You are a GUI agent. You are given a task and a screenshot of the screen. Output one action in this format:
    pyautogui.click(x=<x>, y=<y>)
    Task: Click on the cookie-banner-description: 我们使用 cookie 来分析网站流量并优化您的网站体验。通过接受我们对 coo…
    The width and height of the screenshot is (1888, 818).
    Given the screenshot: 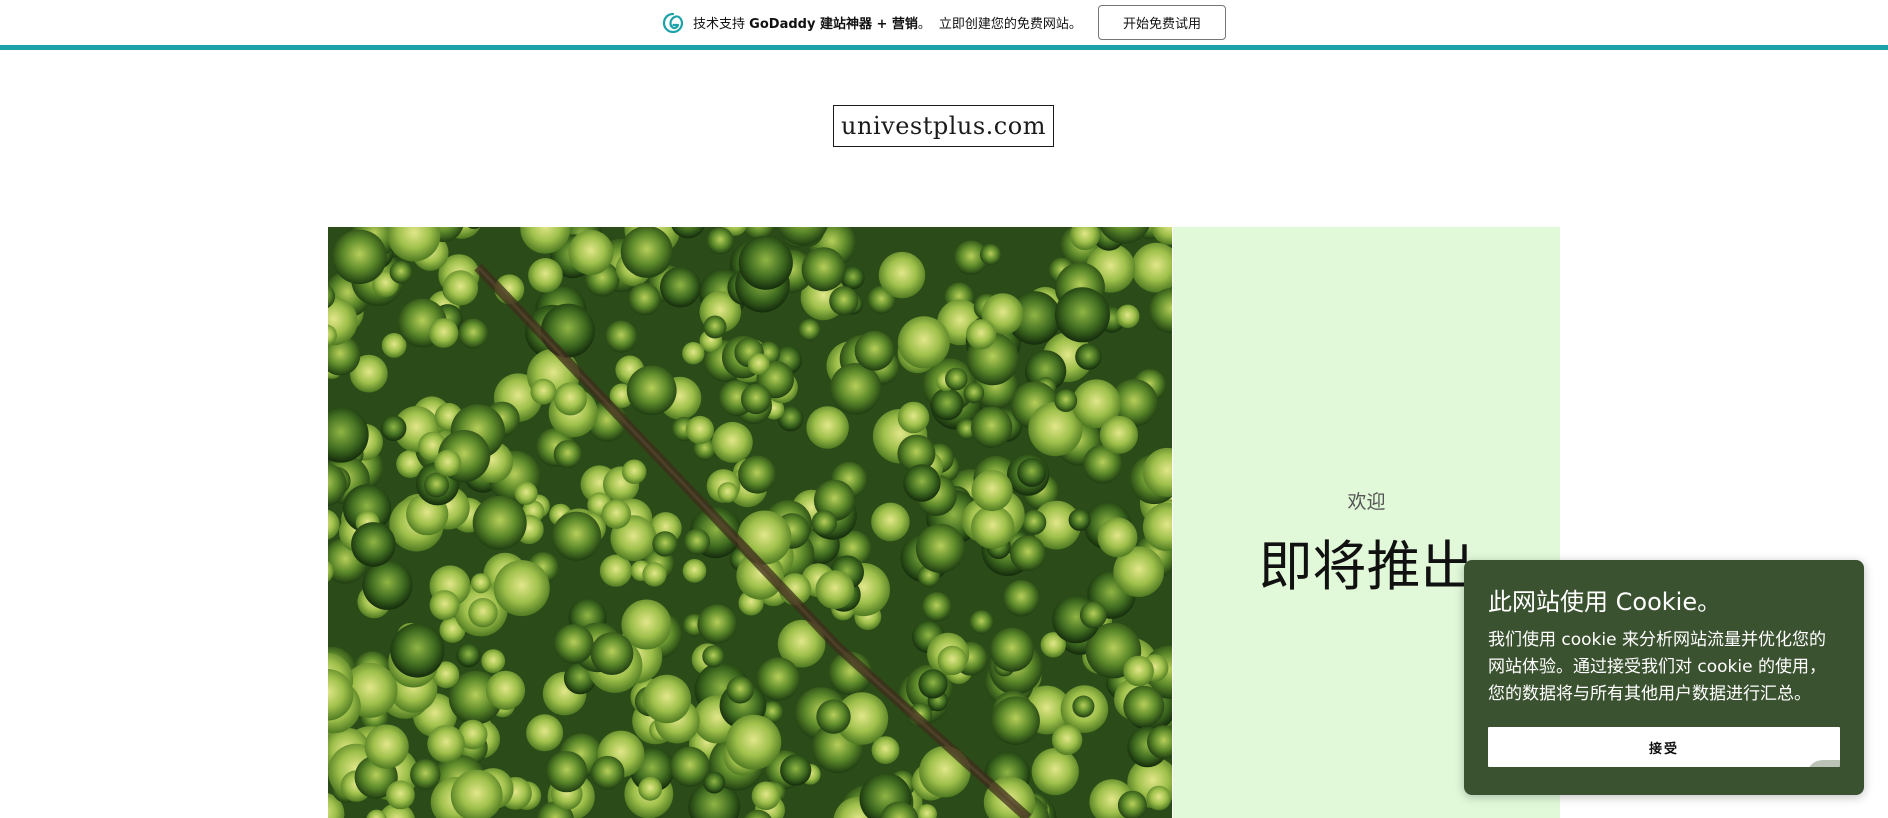 What is the action you would take?
    pyautogui.click(x=1657, y=667)
    